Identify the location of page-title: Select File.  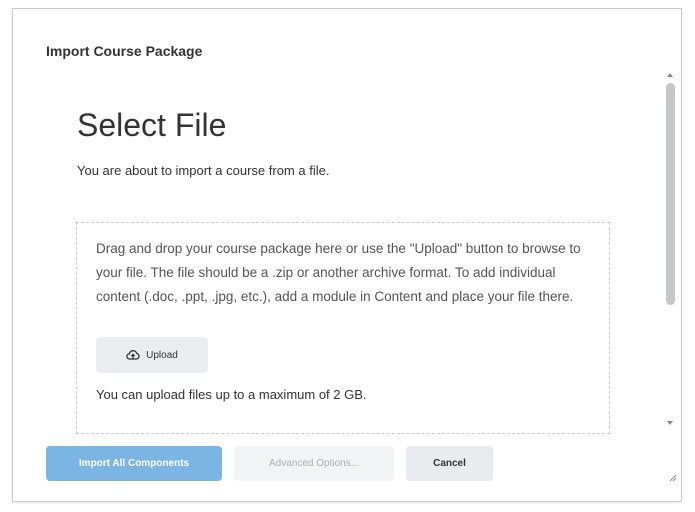
(152, 125).